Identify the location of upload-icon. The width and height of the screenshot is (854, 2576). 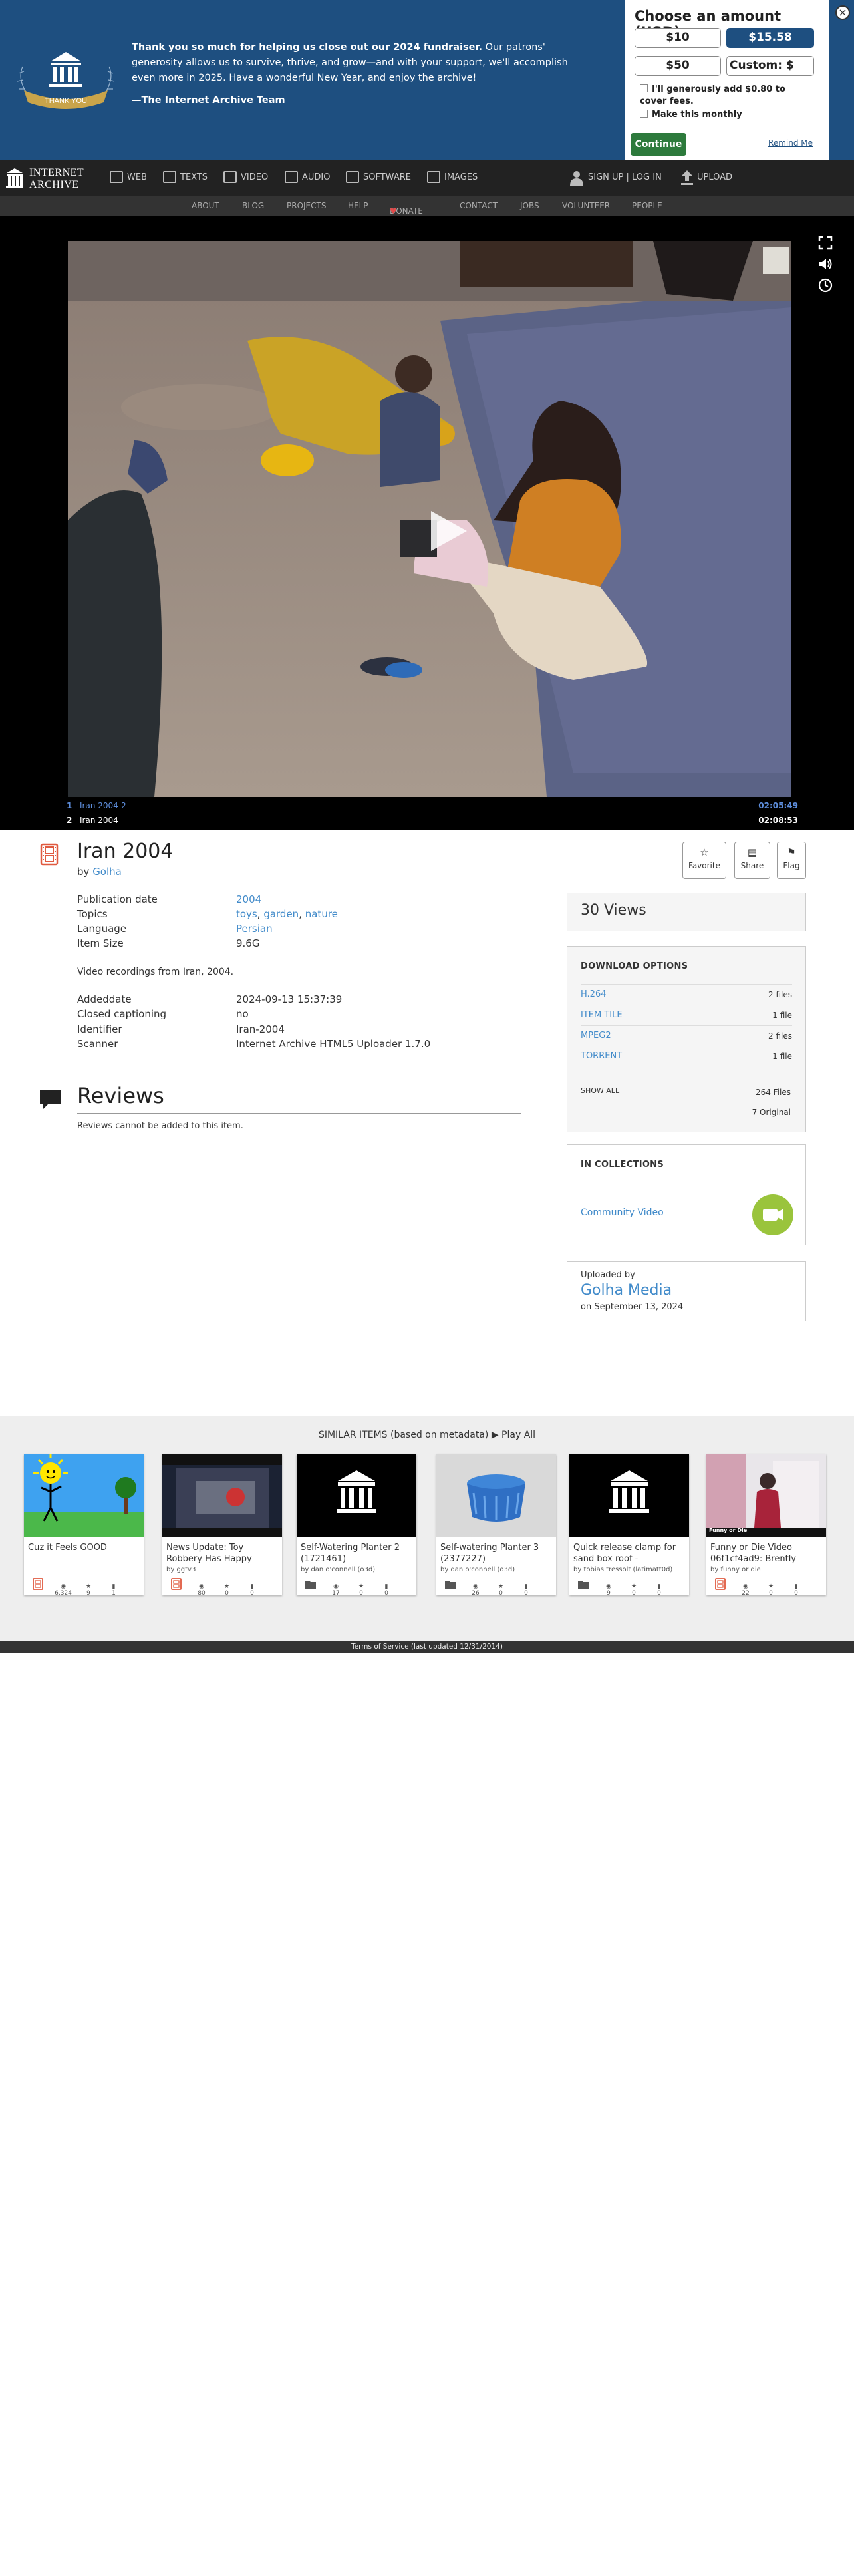
(687, 177).